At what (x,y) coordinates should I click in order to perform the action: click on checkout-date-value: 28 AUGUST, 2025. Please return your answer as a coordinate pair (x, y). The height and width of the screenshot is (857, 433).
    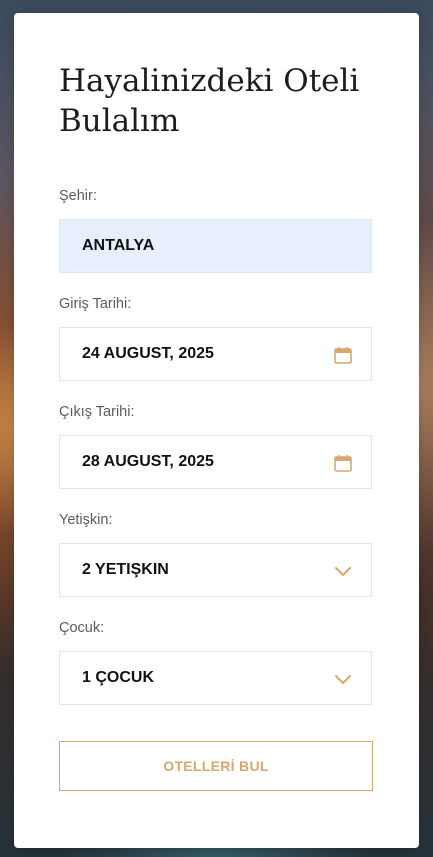
    Looking at the image, I should click on (148, 461).